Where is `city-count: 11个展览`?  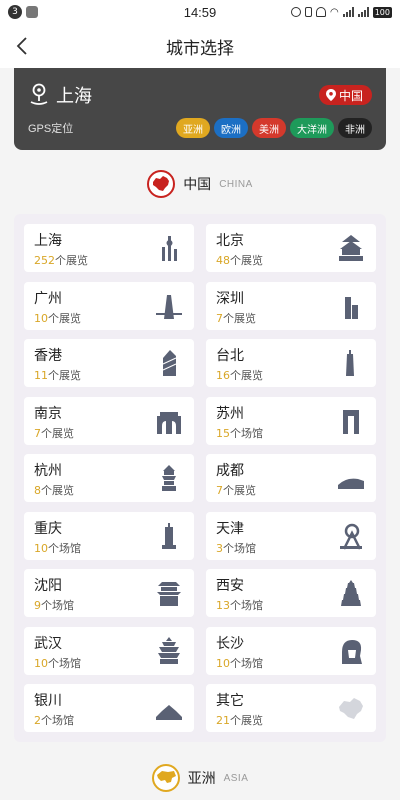
city-count: 11个展览 is located at coordinates (57, 375).